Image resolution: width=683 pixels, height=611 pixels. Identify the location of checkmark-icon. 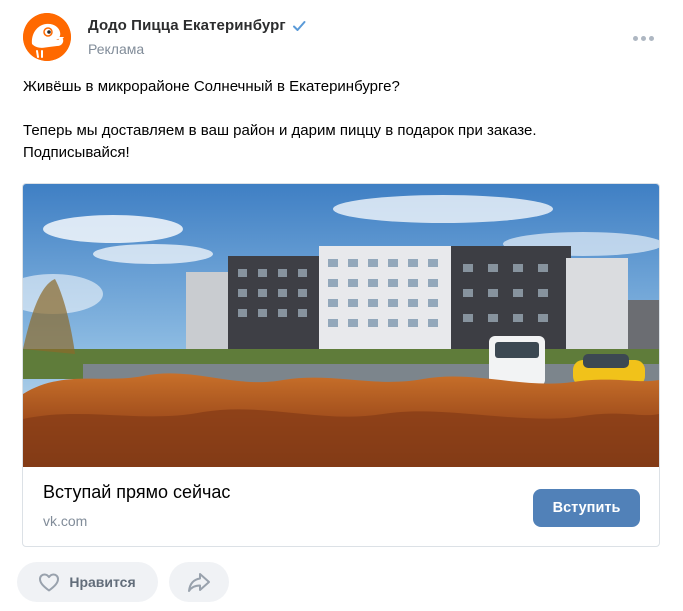
(299, 25).